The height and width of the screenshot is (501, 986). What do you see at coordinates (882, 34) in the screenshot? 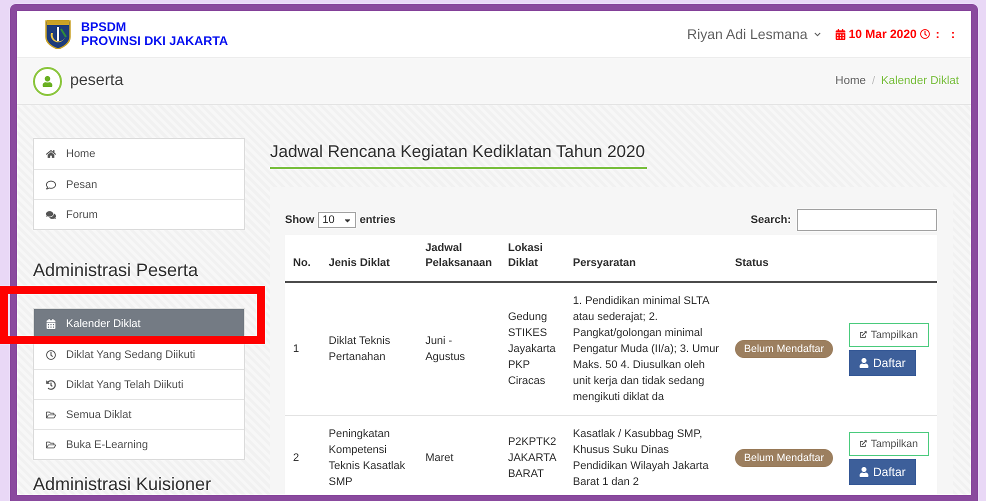
I see `date-text: 10 Mar 2020` at bounding box center [882, 34].